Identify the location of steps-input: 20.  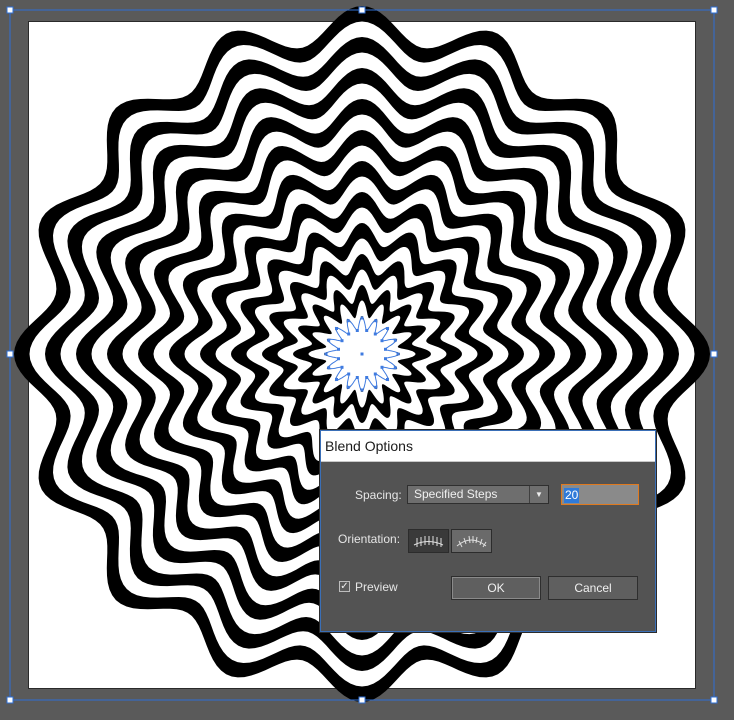
(600, 494).